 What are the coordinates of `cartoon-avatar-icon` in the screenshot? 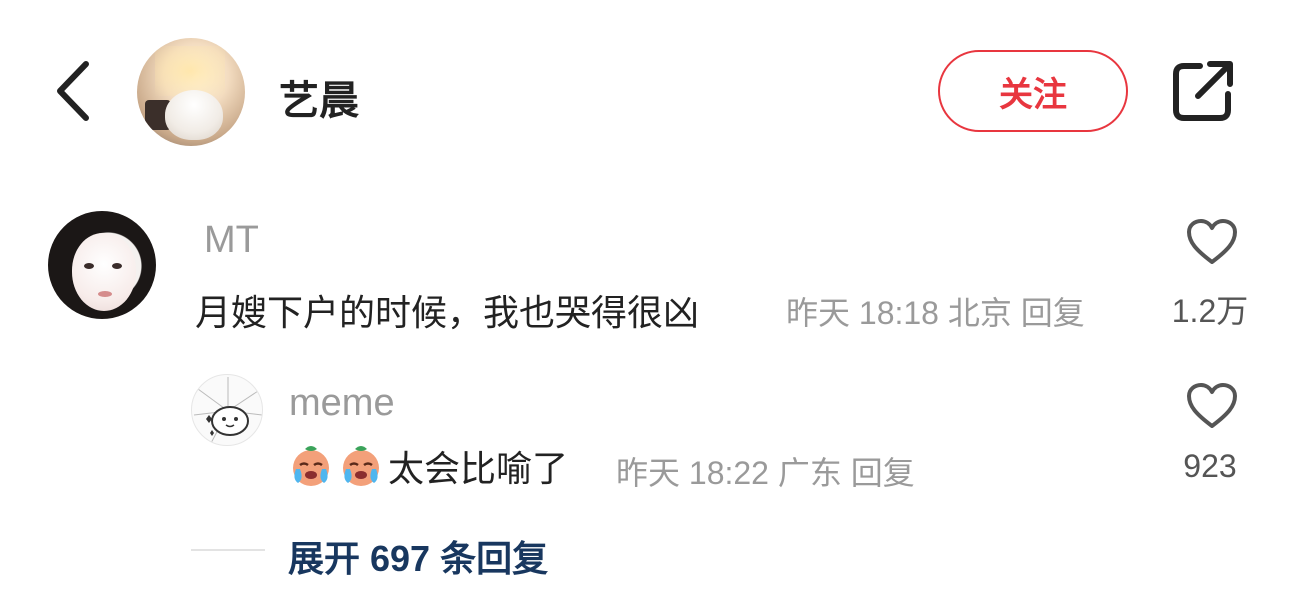 It's located at (227, 411).